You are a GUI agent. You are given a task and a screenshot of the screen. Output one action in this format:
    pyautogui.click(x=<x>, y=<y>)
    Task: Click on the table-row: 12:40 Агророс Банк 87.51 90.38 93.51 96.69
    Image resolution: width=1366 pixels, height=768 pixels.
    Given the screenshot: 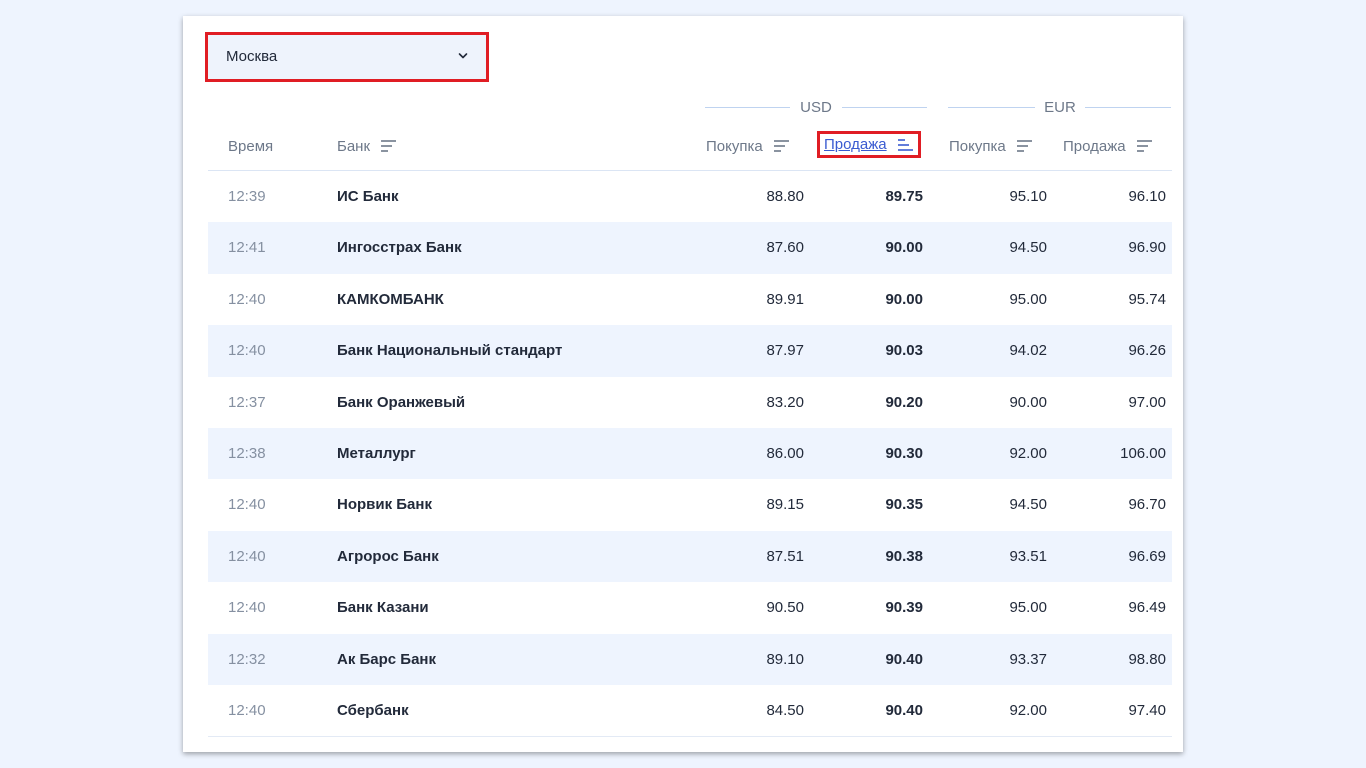 What is the action you would take?
    pyautogui.click(x=690, y=556)
    